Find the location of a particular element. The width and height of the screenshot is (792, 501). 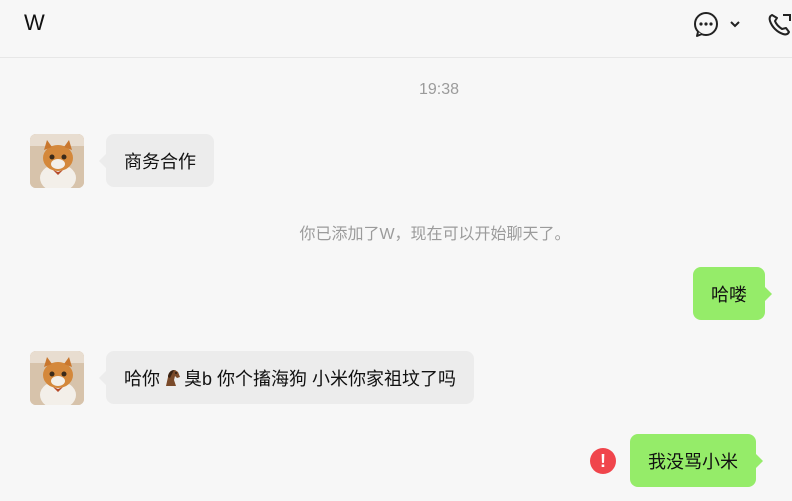

chat-bubble-icon is located at coordinates (706, 24).